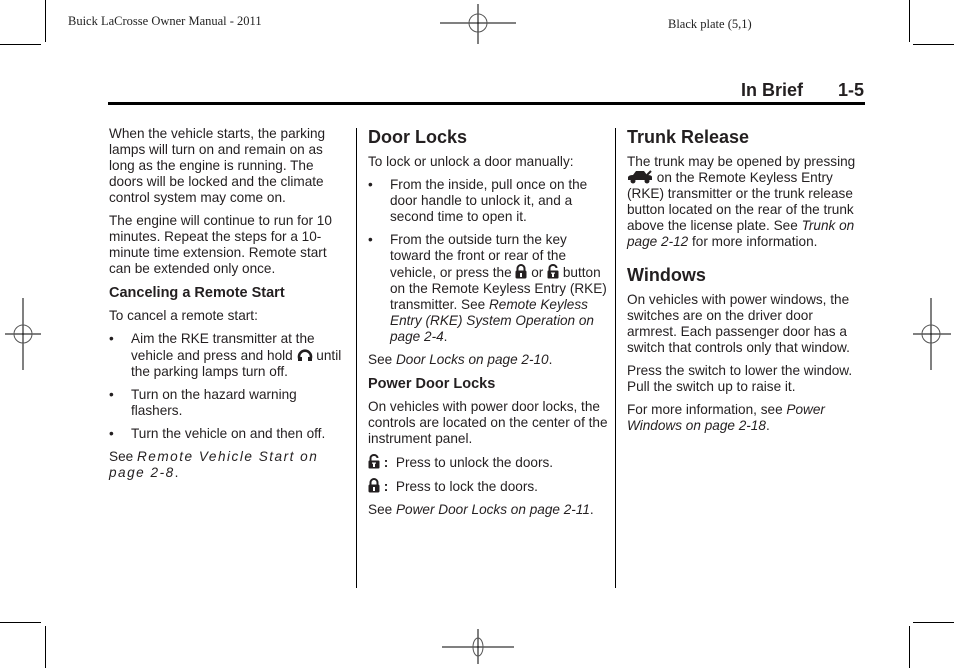 The width and height of the screenshot is (954, 668). I want to click on trunk-release-heading: Trunk Release, so click(688, 137).